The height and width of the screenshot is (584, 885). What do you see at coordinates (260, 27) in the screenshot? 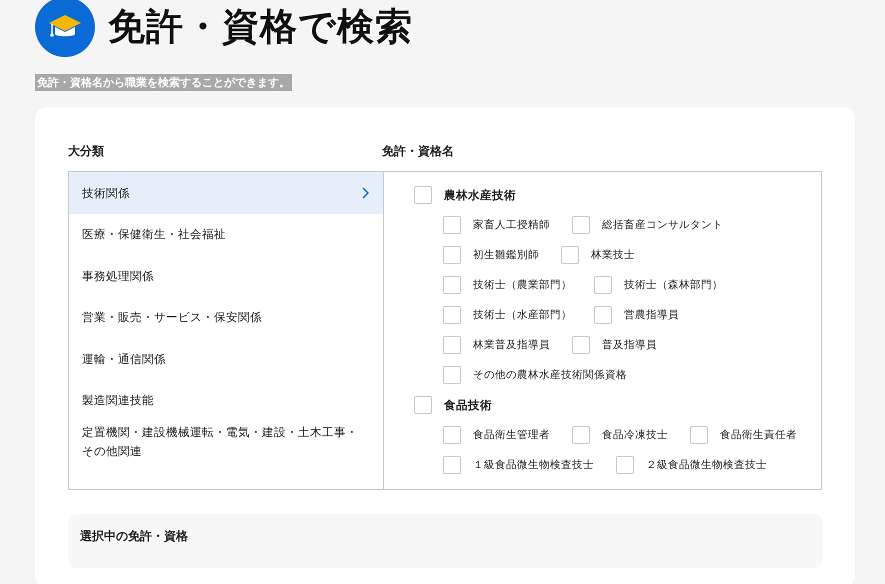
I see `page-title: 免許・資格で検索` at bounding box center [260, 27].